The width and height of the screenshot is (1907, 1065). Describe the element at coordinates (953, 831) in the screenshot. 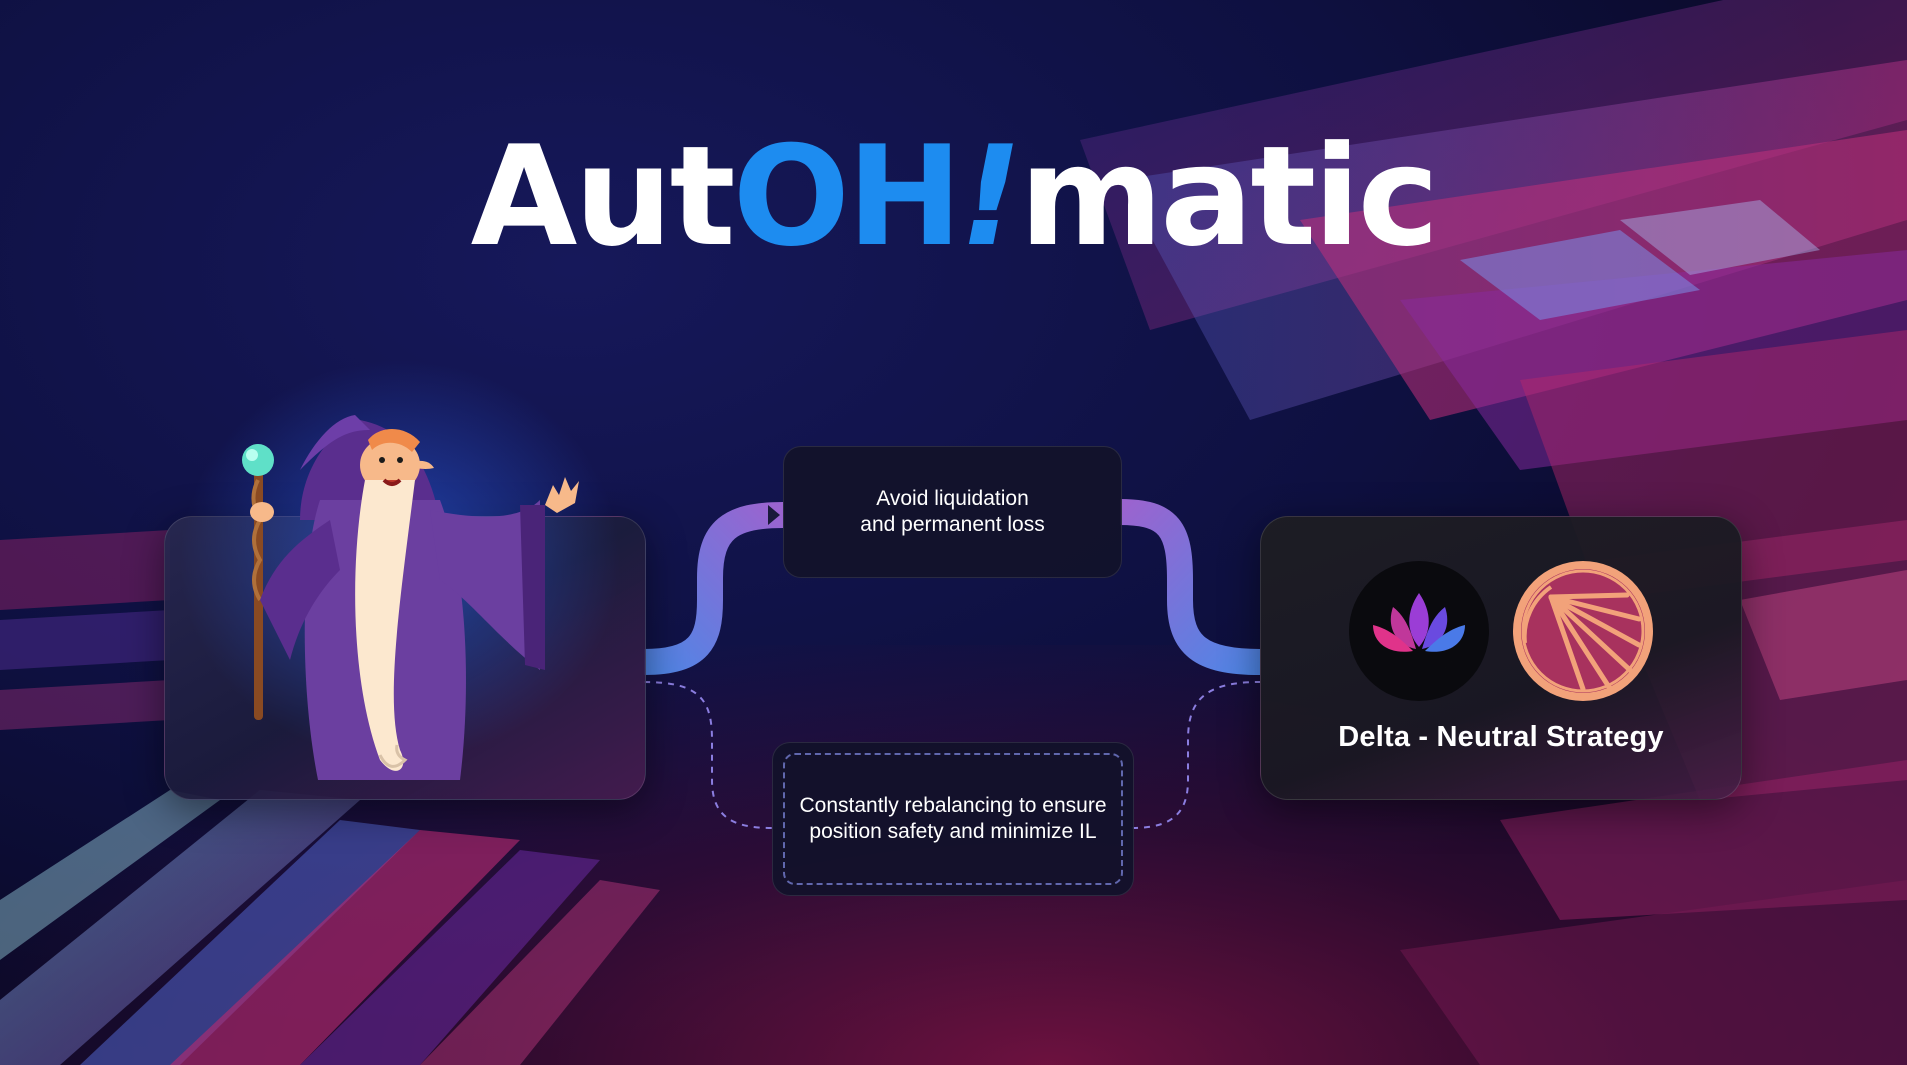

I see `rebalancing-text-line-2: position safety and minimize IL` at that location.